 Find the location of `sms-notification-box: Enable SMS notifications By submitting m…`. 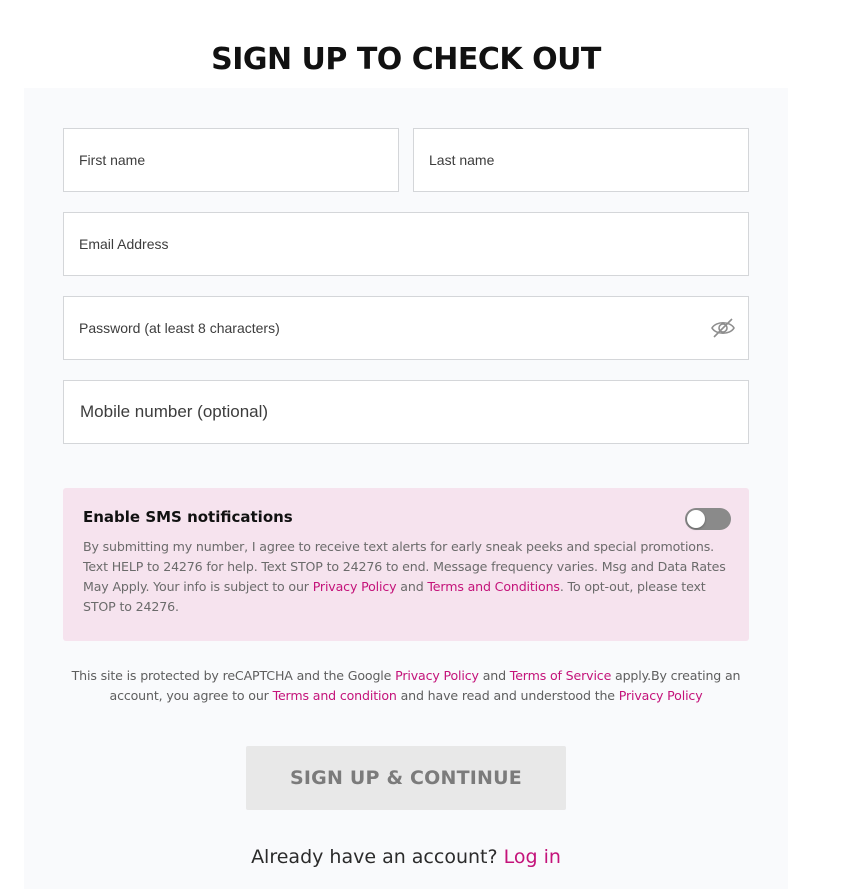

sms-notification-box: Enable SMS notifications By submitting m… is located at coordinates (406, 564).